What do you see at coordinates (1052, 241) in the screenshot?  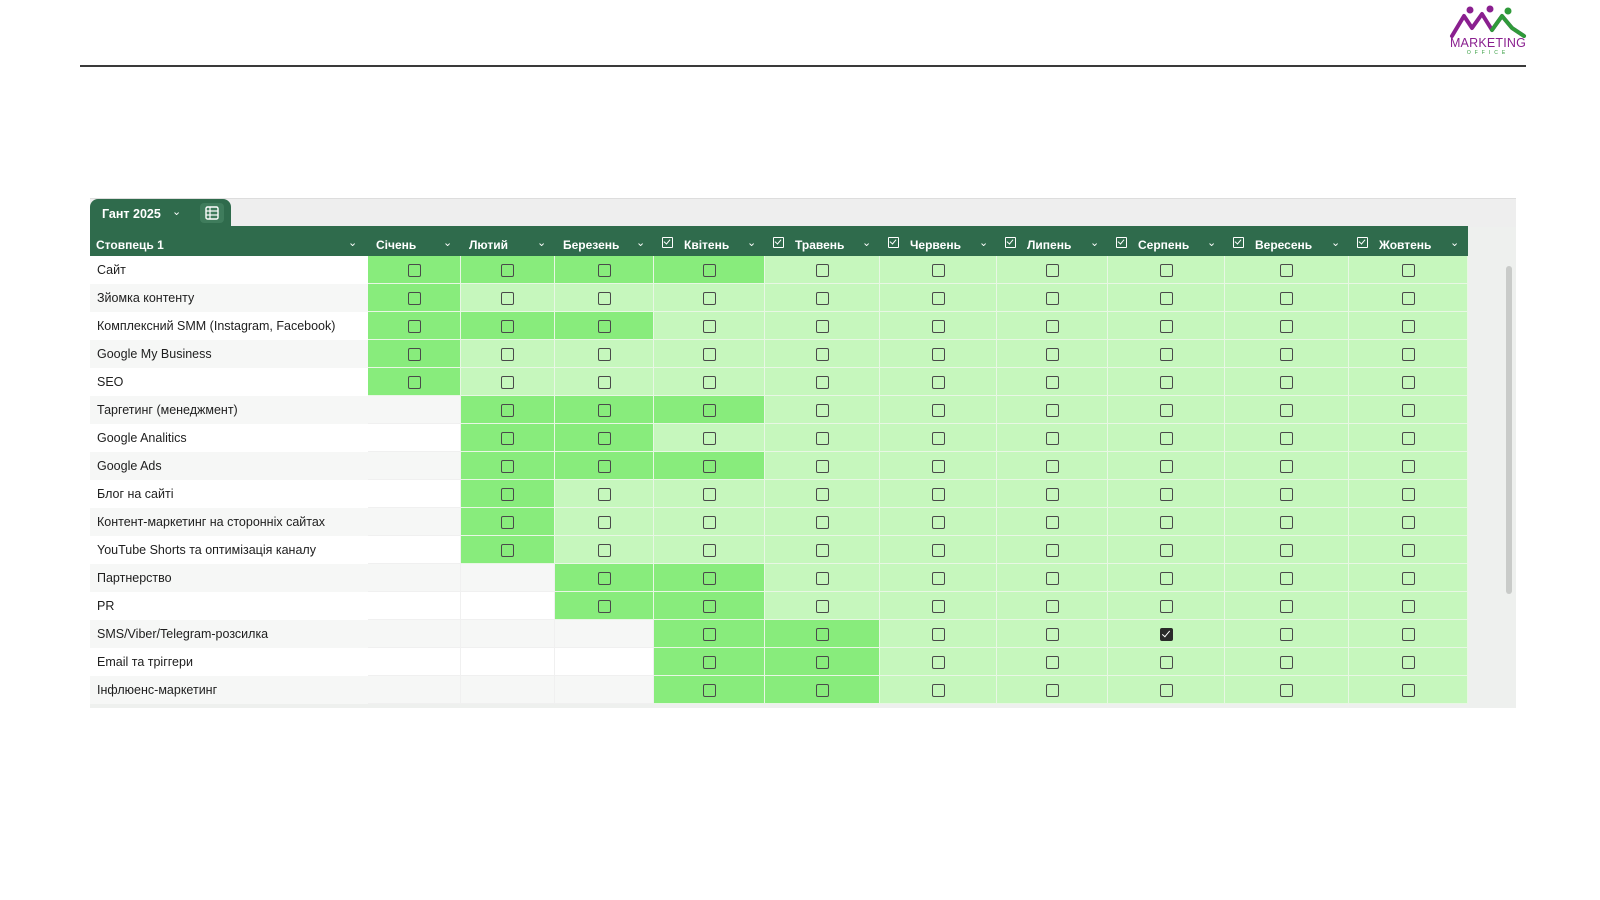 I see `column-header-month: Липень ⌄` at bounding box center [1052, 241].